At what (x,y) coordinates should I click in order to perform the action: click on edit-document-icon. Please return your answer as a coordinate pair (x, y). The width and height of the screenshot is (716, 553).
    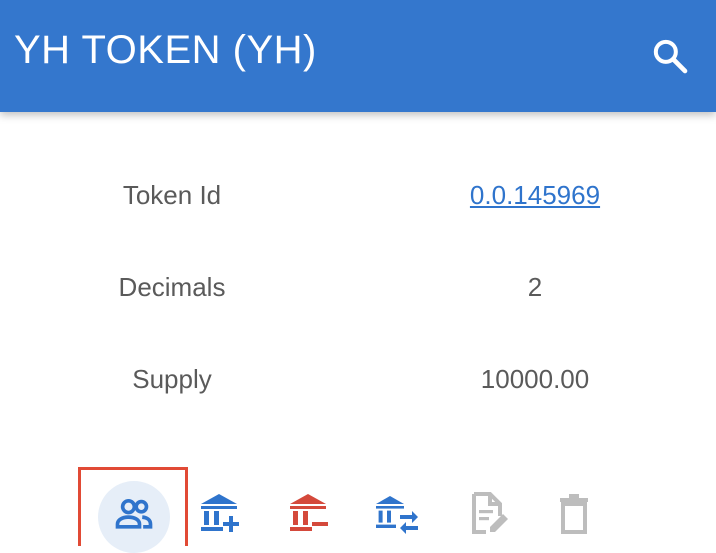
    Looking at the image, I should click on (490, 513).